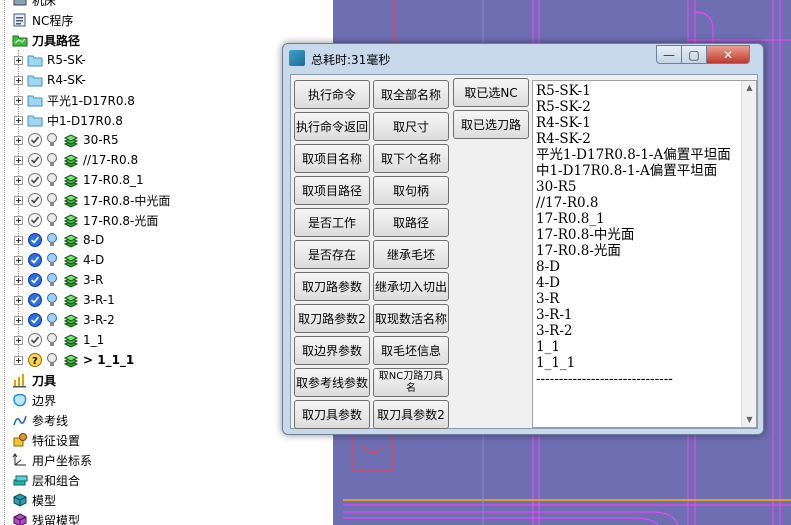 The width and height of the screenshot is (791, 525). I want to click on tree-item: 3-R, so click(59, 280).